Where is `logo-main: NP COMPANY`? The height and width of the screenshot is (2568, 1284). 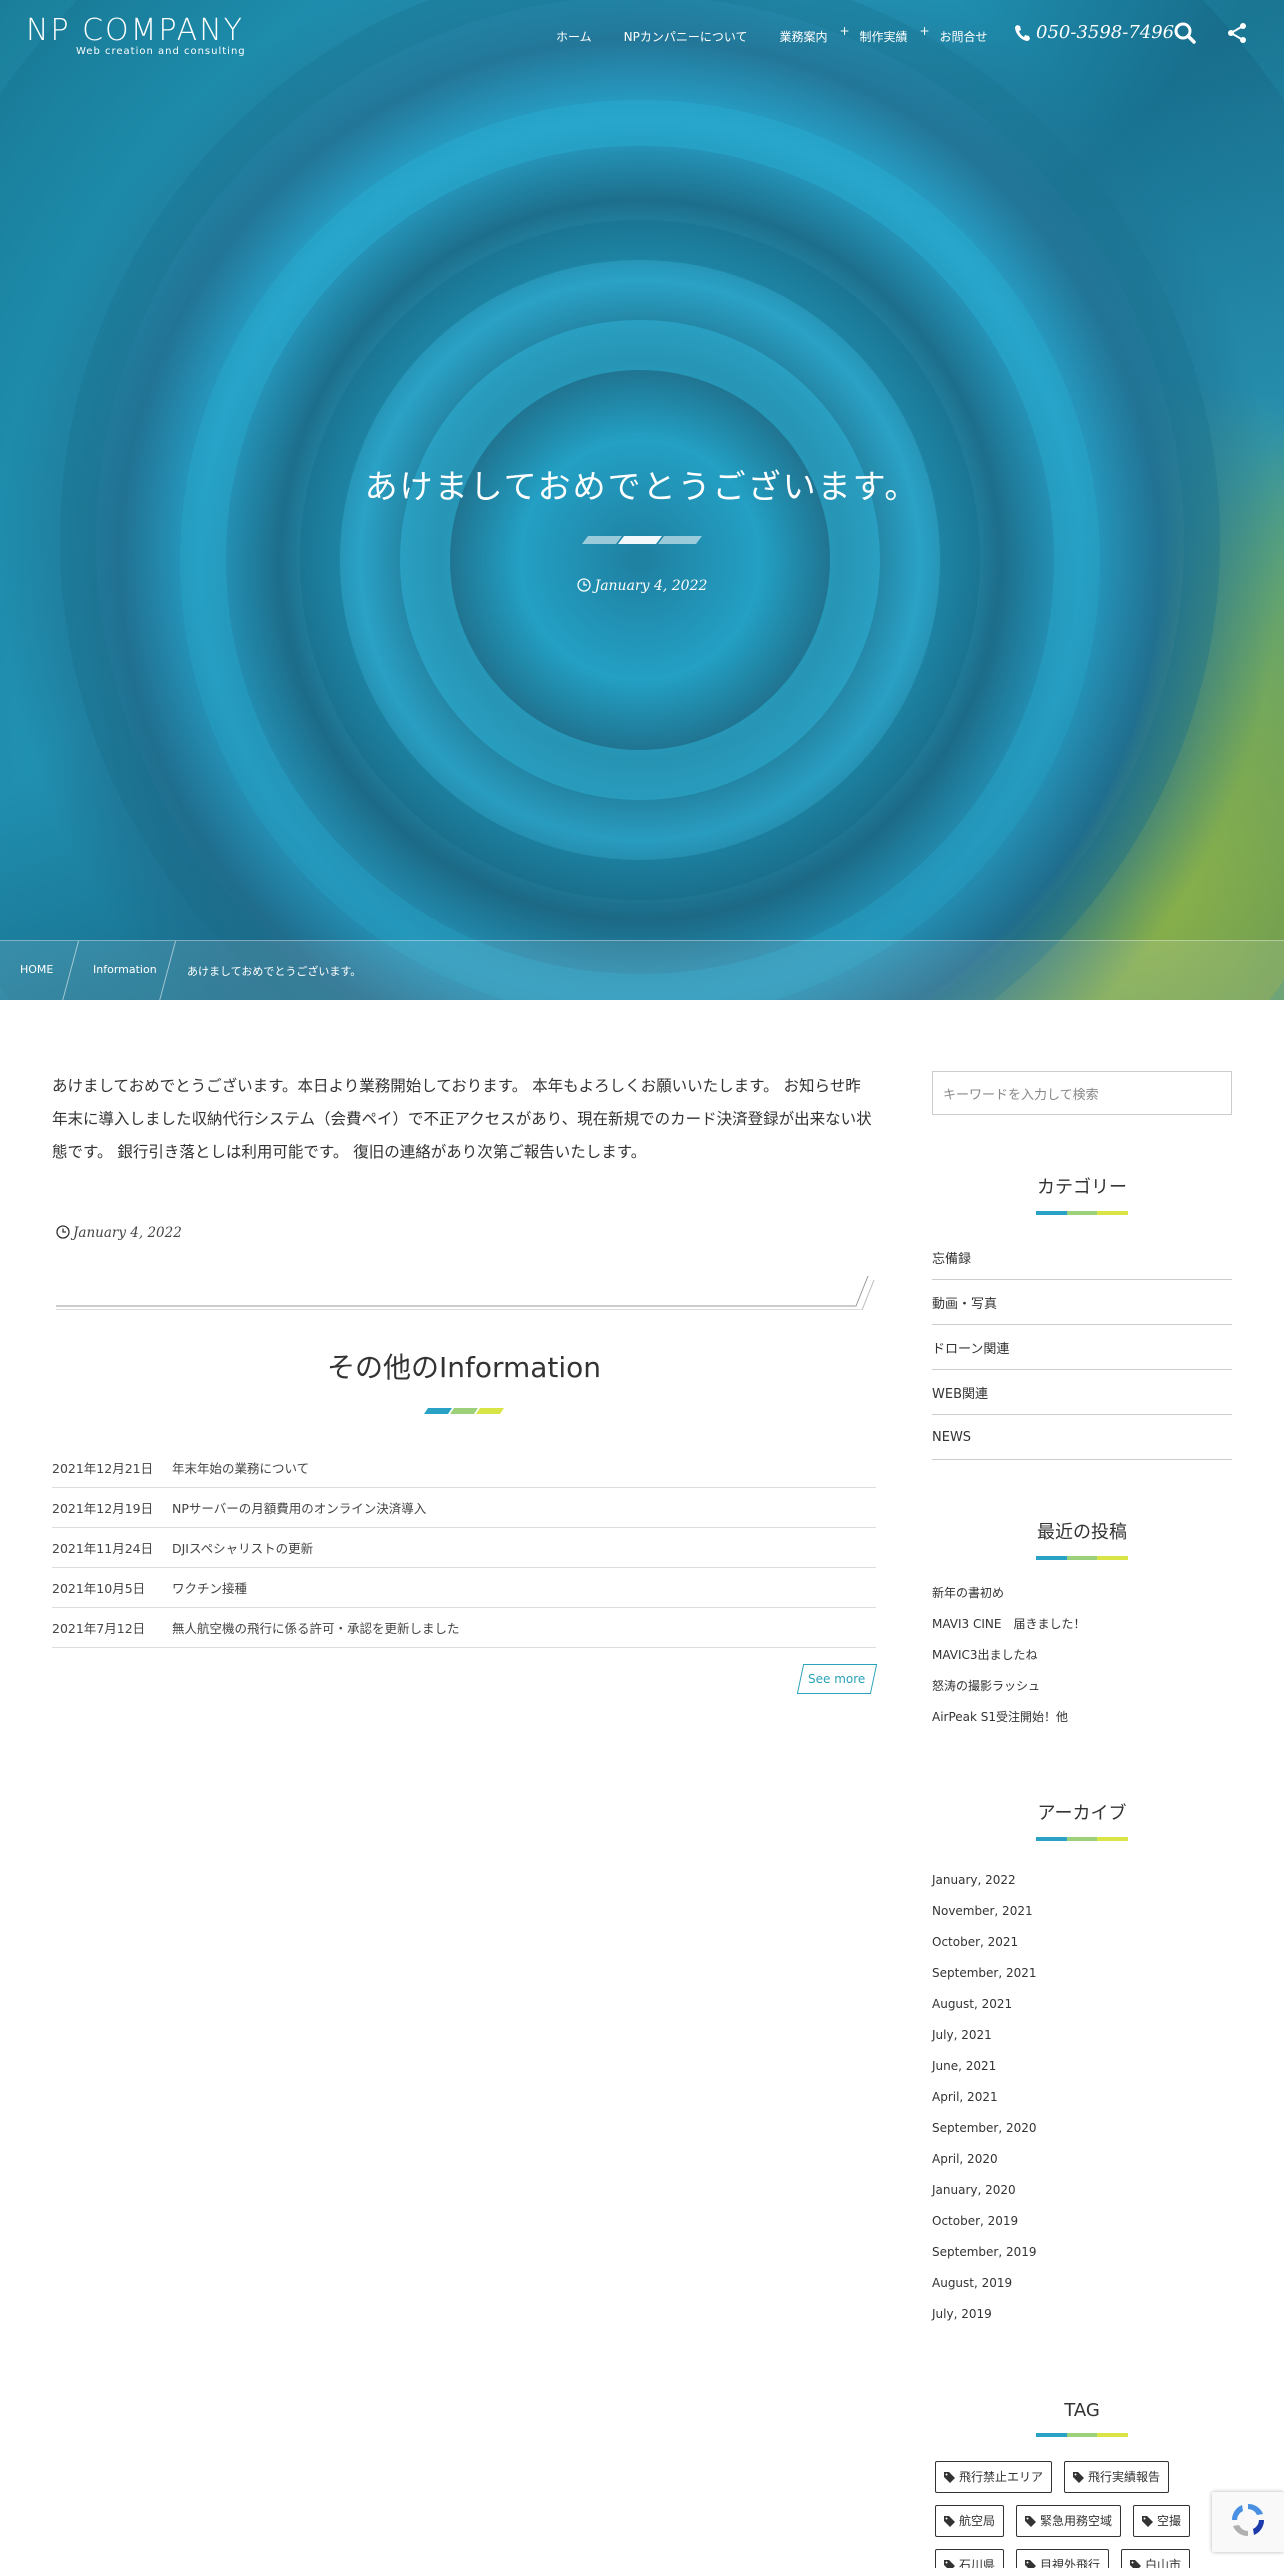 logo-main: NP COMPANY is located at coordinates (135, 30).